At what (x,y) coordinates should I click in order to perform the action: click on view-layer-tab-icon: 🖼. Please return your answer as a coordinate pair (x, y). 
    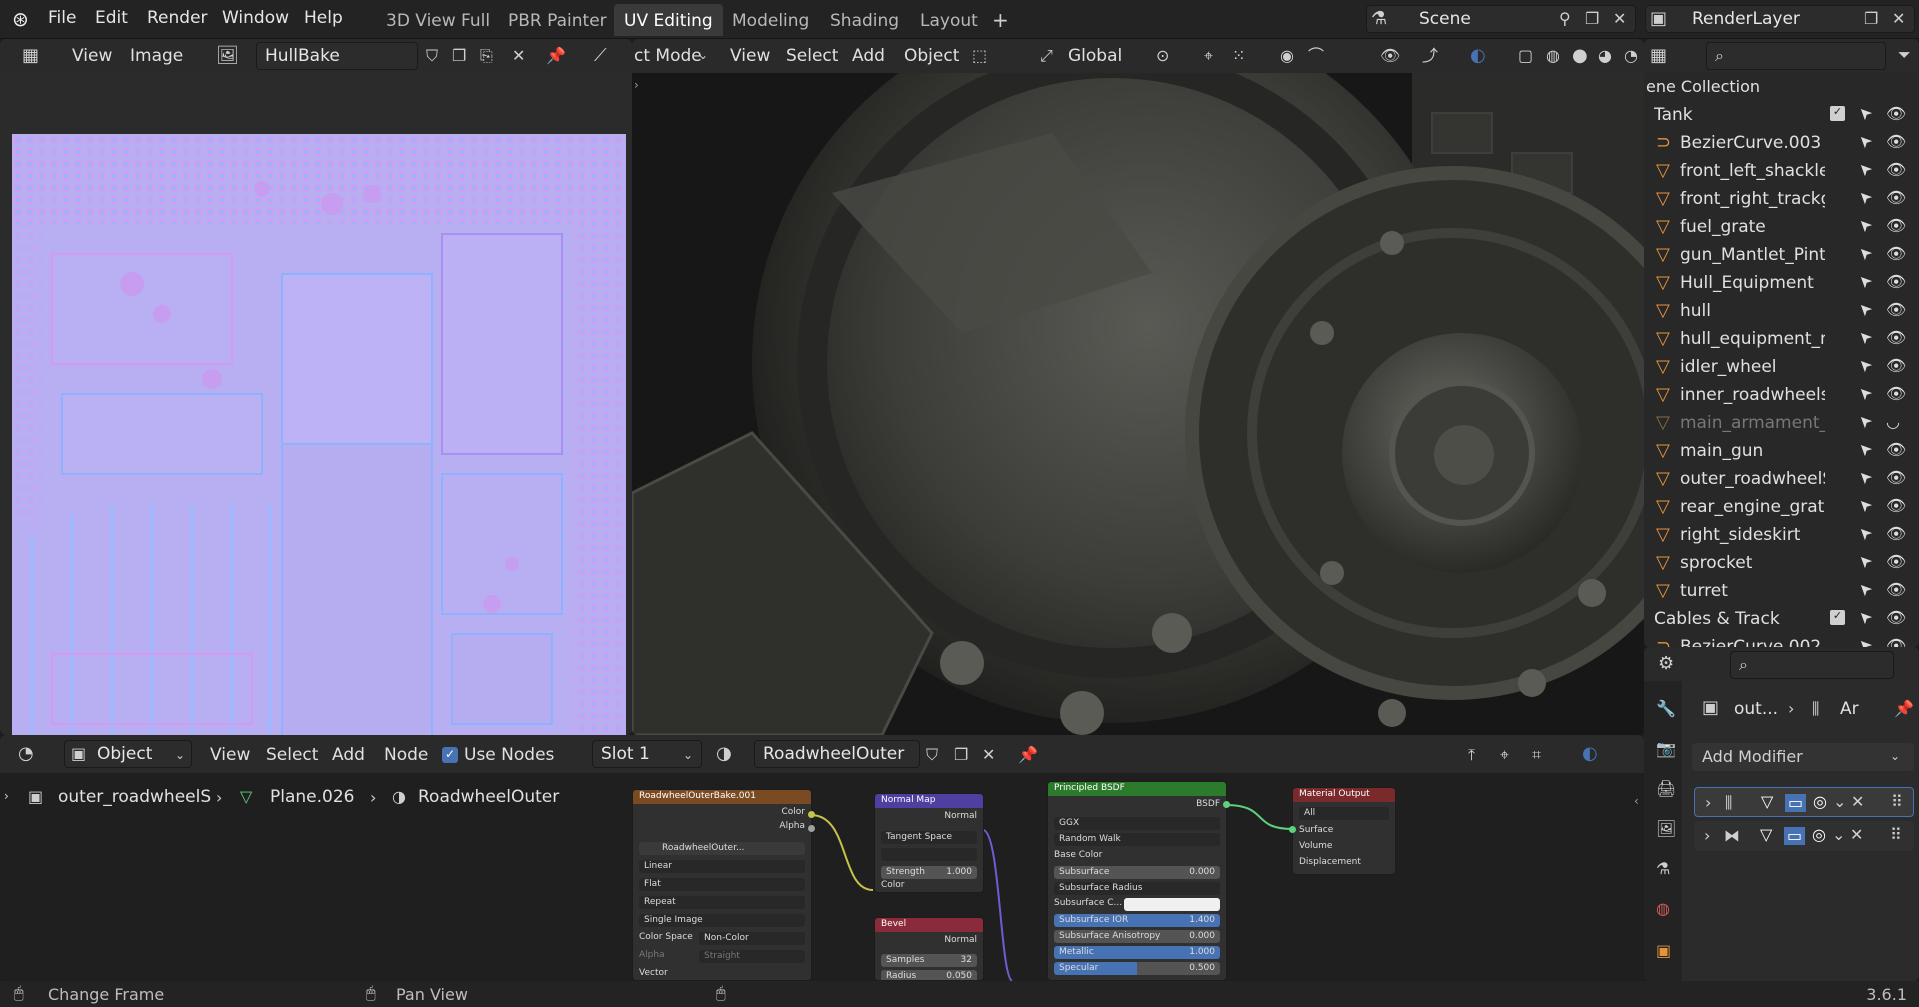
    Looking at the image, I should click on (1666, 829).